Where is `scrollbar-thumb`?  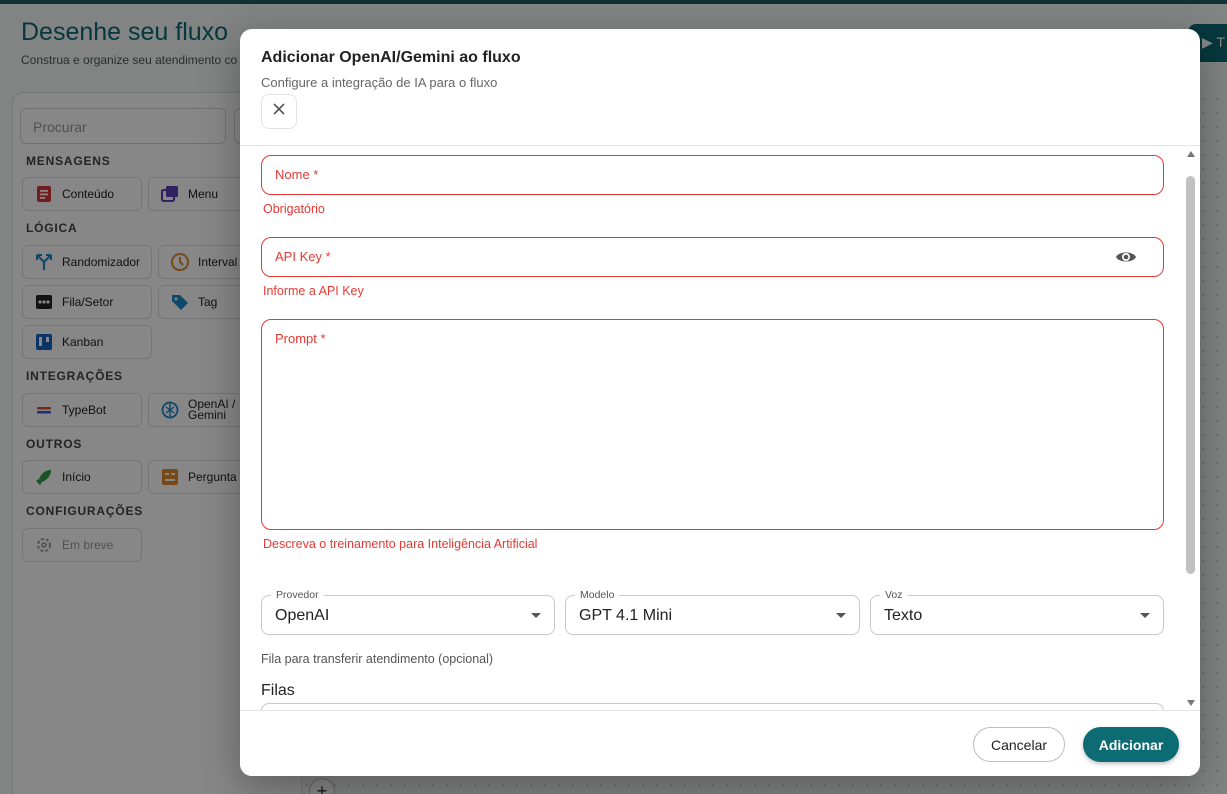
scrollbar-thumb is located at coordinates (1190, 375).